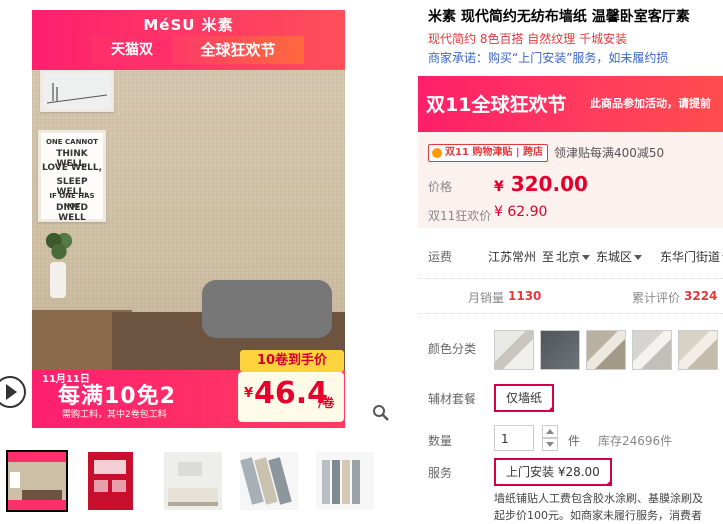 The width and height of the screenshot is (723, 524). What do you see at coordinates (72, 142) in the screenshot?
I see `quote-line: ONE CANNOT` at bounding box center [72, 142].